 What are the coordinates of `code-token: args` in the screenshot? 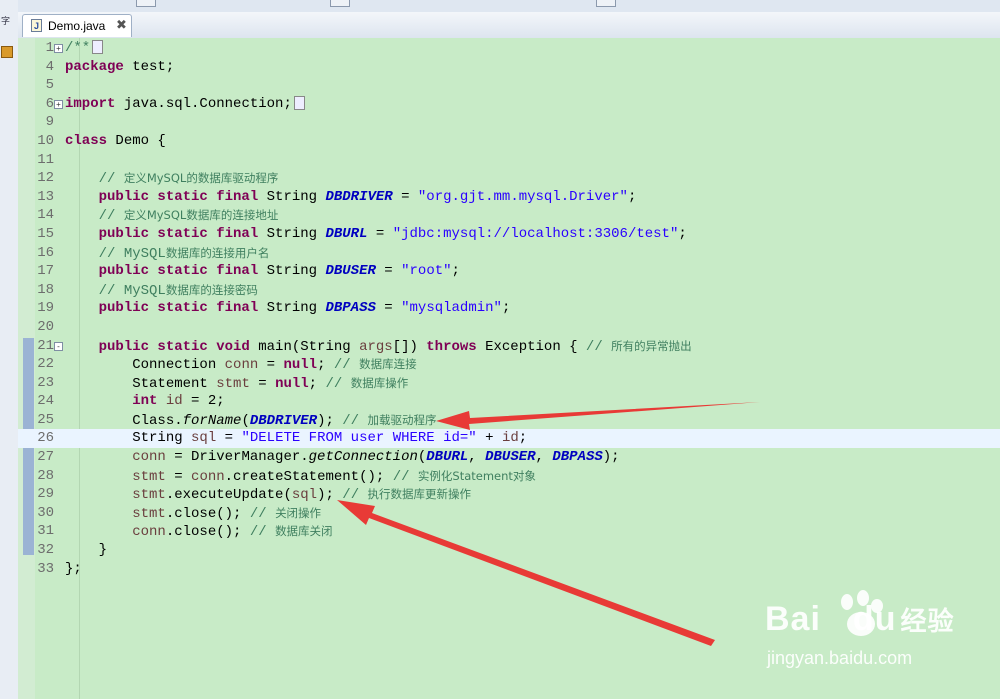 It's located at (376, 346).